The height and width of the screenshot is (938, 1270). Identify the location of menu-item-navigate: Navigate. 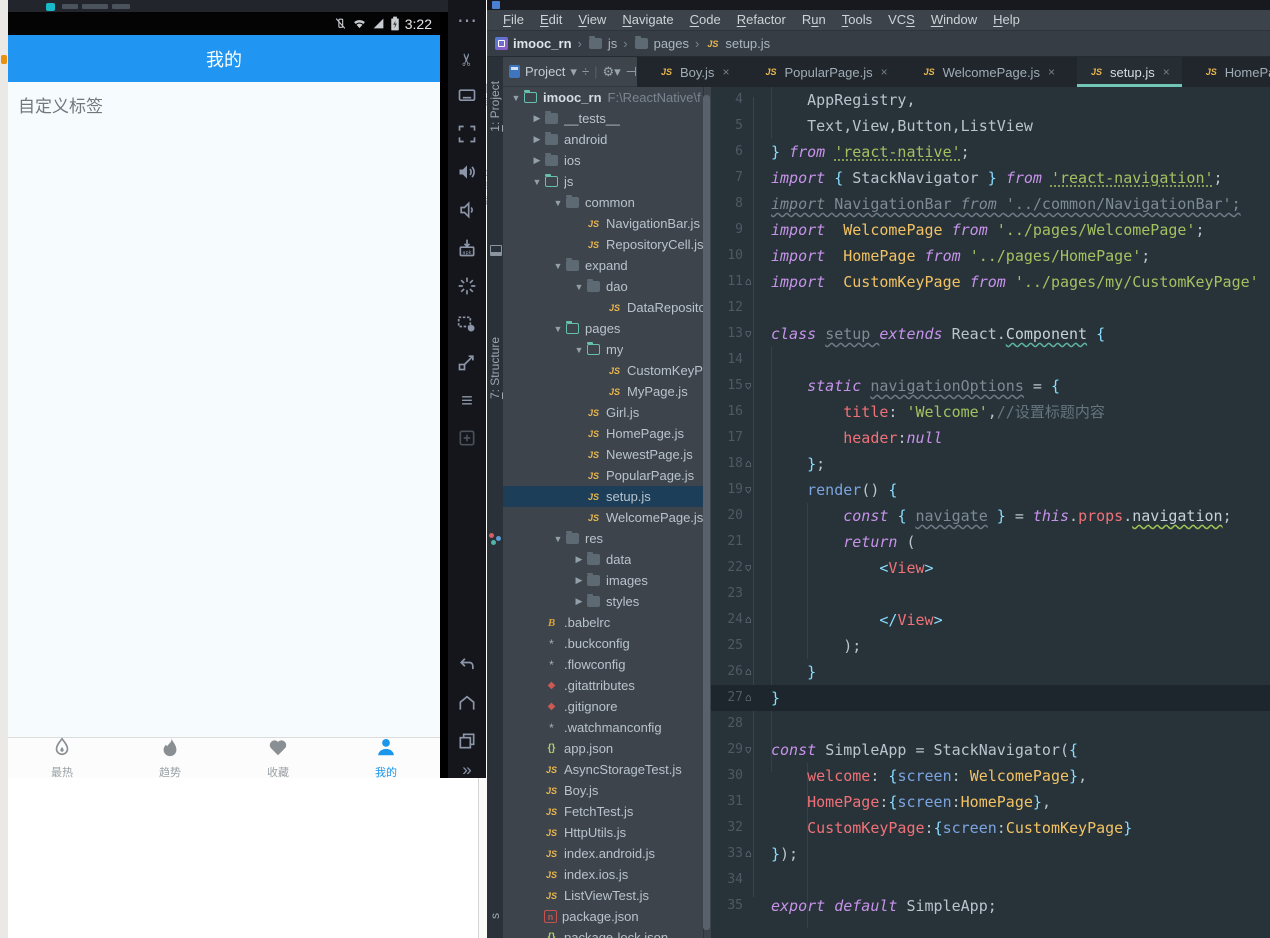
(647, 20).